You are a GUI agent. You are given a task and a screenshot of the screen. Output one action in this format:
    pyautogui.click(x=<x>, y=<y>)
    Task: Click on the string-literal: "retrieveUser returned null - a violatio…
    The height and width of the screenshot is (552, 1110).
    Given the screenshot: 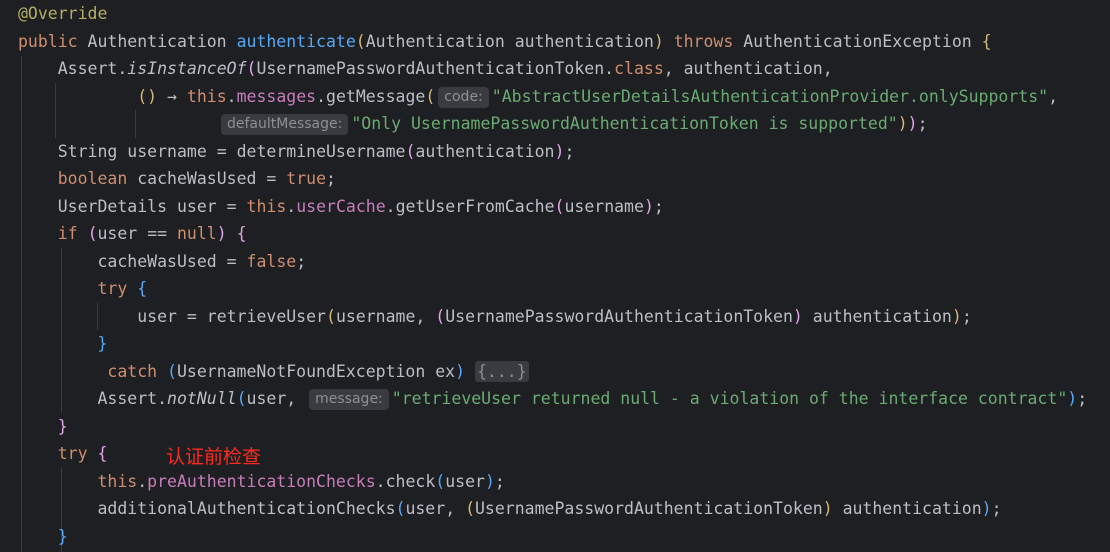 What is the action you would take?
    pyautogui.click(x=729, y=398)
    